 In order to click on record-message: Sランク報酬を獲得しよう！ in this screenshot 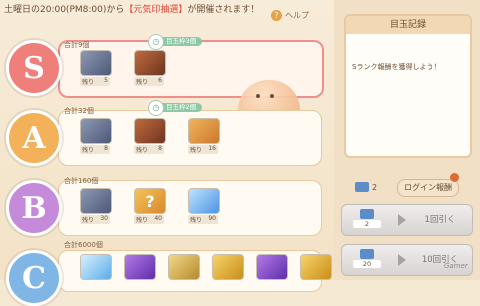, I will do `click(396, 67)`.